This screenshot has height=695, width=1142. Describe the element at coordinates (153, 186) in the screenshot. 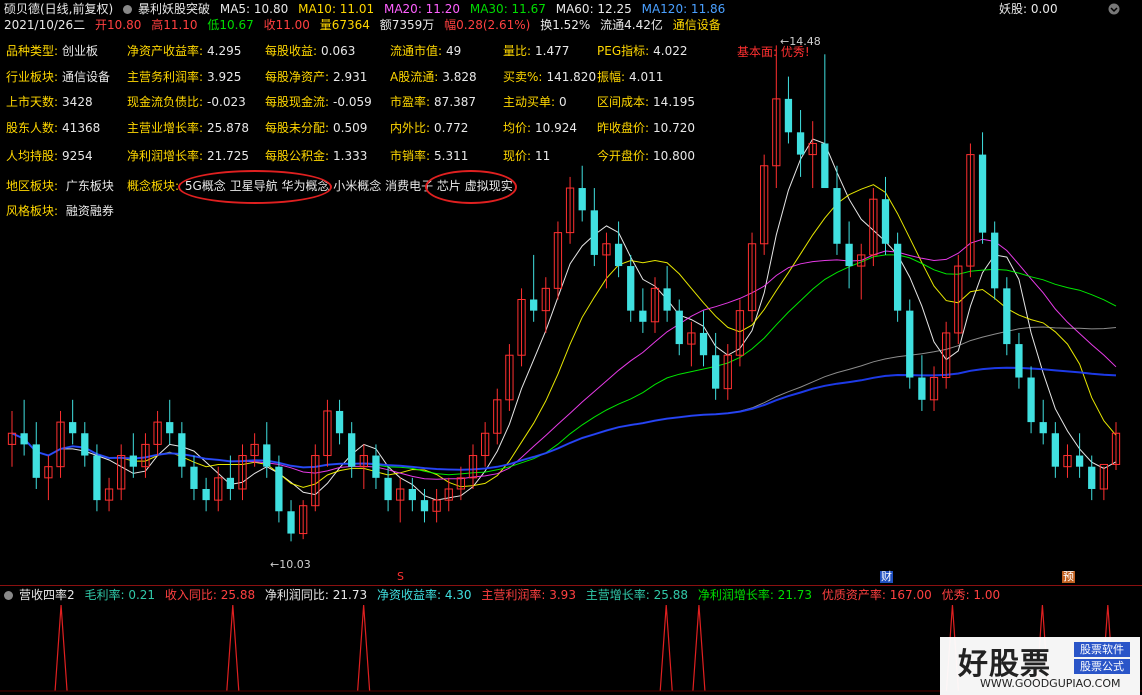

I see `concept-label: 概念板块:` at that location.